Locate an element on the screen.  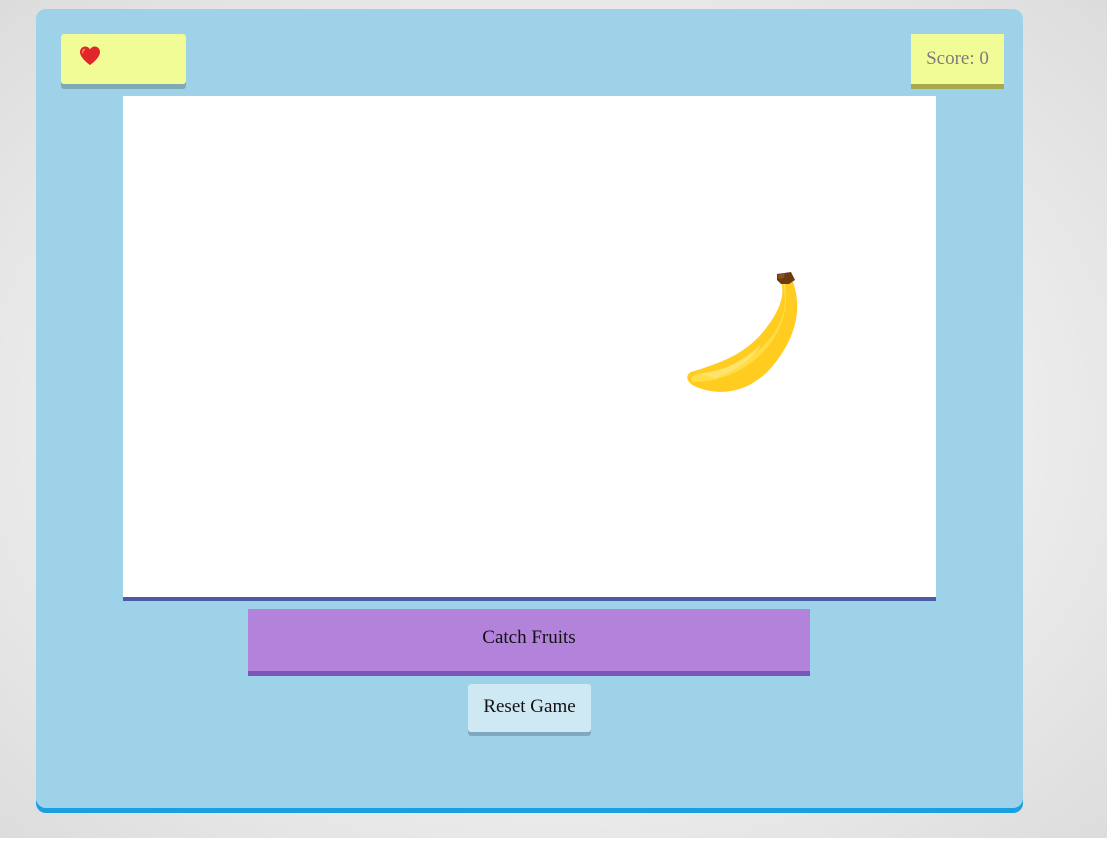
lives-panel is located at coordinates (123, 59).